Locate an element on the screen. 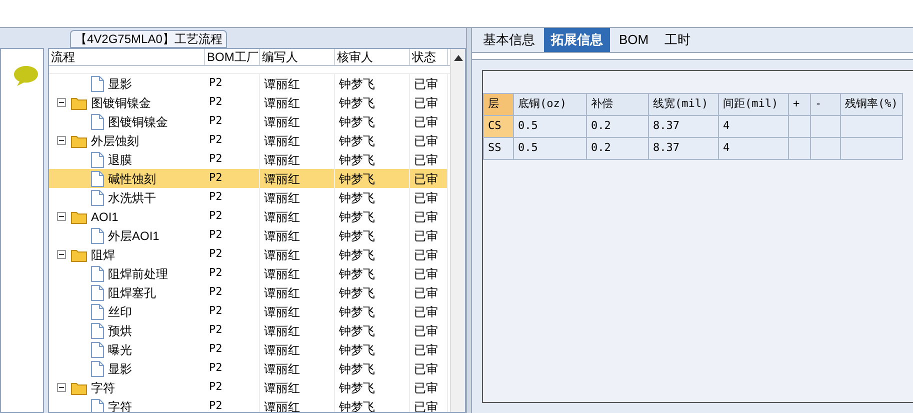  column-header: - is located at coordinates (825, 105).